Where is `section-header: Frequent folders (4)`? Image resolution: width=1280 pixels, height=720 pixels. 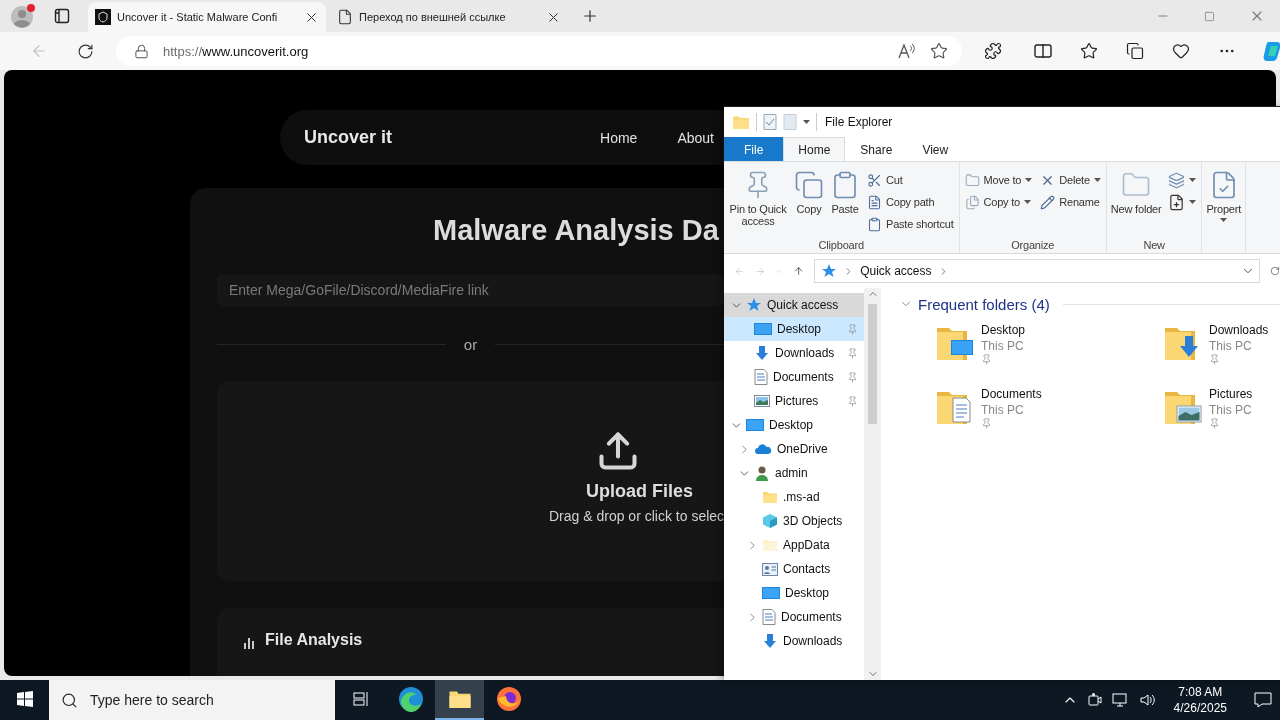 section-header: Frequent folders (4) is located at coordinates (984, 304).